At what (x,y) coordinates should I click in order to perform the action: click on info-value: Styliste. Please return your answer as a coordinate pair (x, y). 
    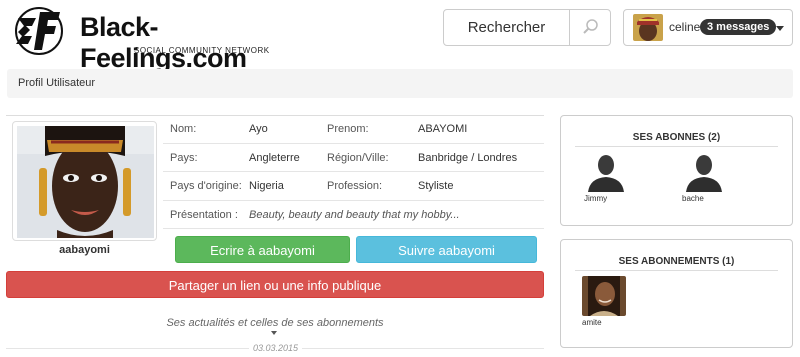
    Looking at the image, I should click on (436, 186).